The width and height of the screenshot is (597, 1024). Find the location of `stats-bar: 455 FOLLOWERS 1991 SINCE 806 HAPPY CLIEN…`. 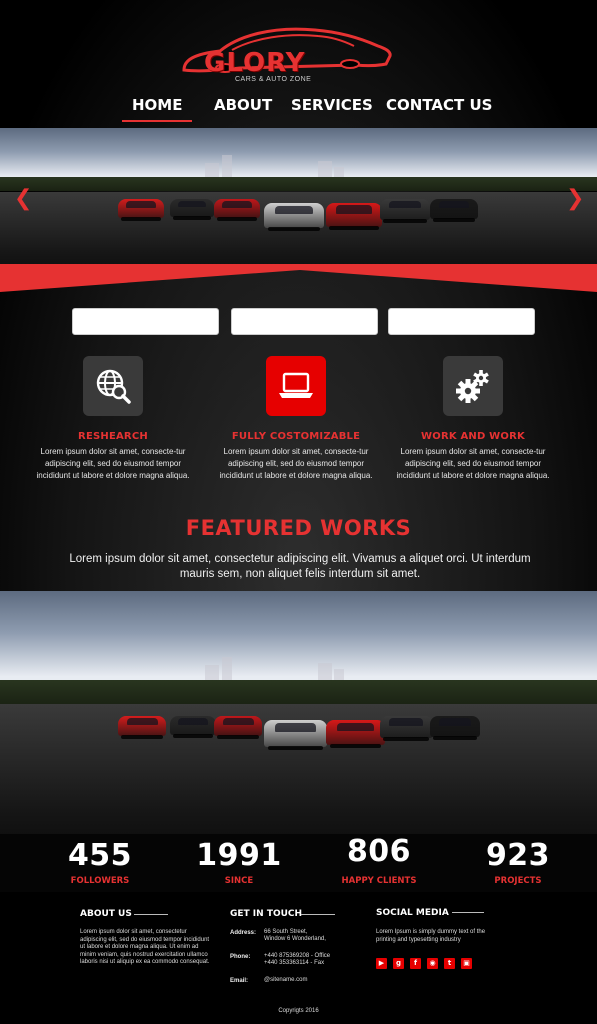

stats-bar: 455 FOLLOWERS 1991 SINCE 806 HAPPY CLIEN… is located at coordinates (298, 863).